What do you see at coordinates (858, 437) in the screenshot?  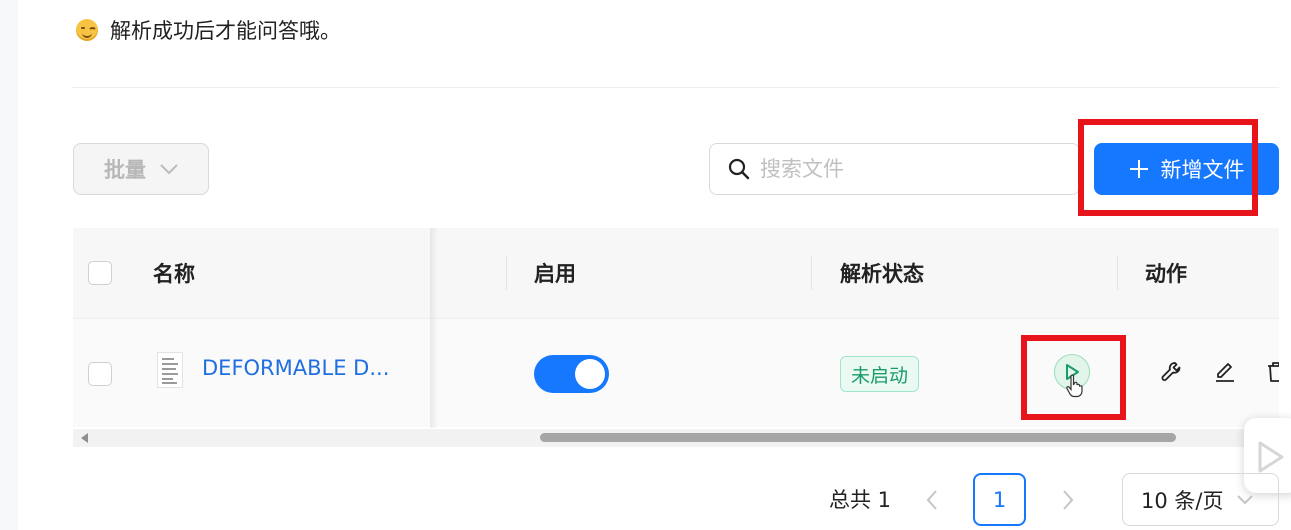 I see `scrollbar-thumb` at bounding box center [858, 437].